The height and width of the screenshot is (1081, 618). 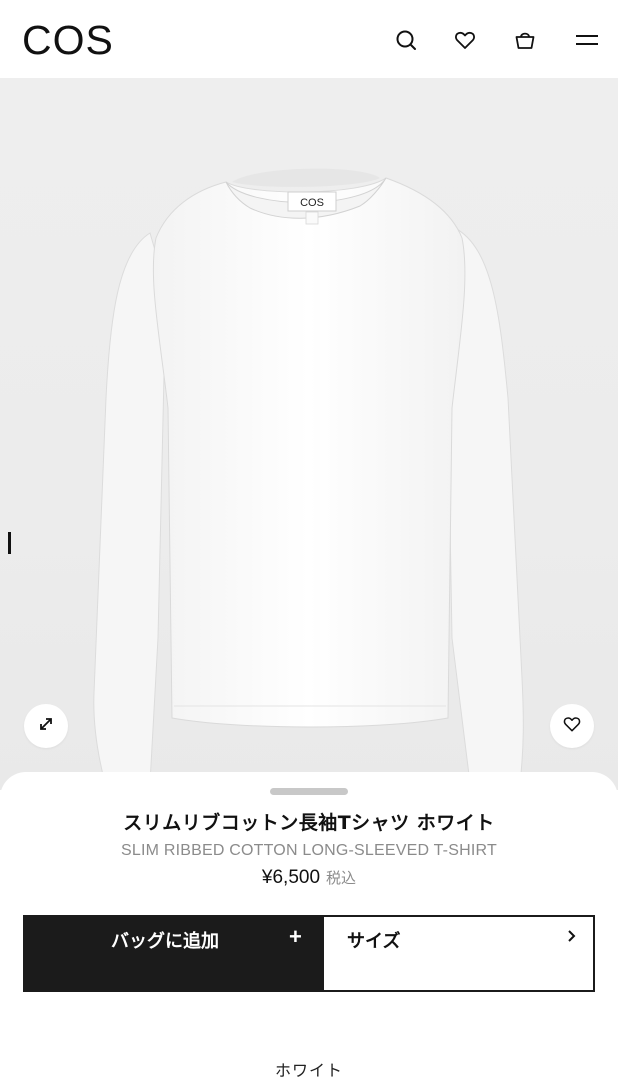 I want to click on plus-icon: +, so click(x=295, y=936).